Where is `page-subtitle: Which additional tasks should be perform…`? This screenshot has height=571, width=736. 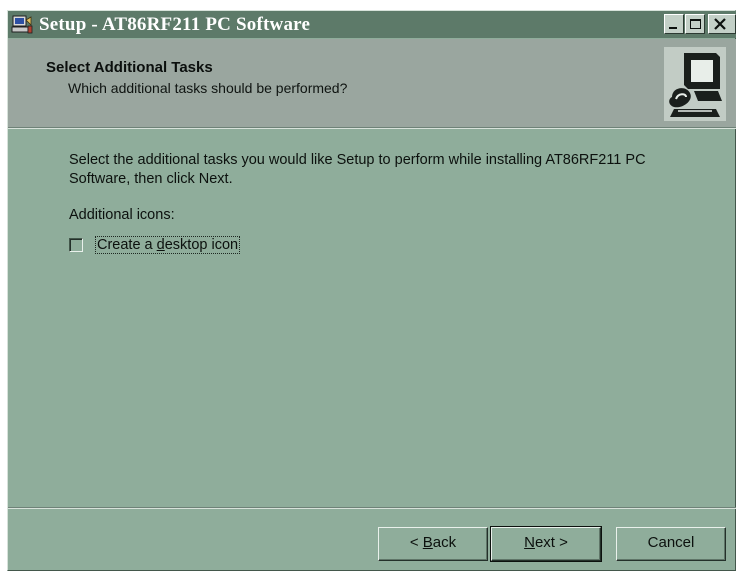
page-subtitle: Which additional tasks should be perform… is located at coordinates (208, 88).